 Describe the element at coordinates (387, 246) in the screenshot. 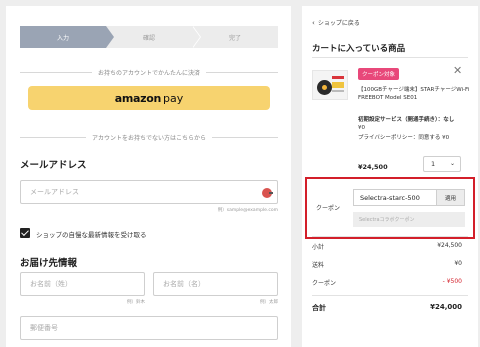

I see `summary-subtotal-row: 小計 ¥24,500` at that location.